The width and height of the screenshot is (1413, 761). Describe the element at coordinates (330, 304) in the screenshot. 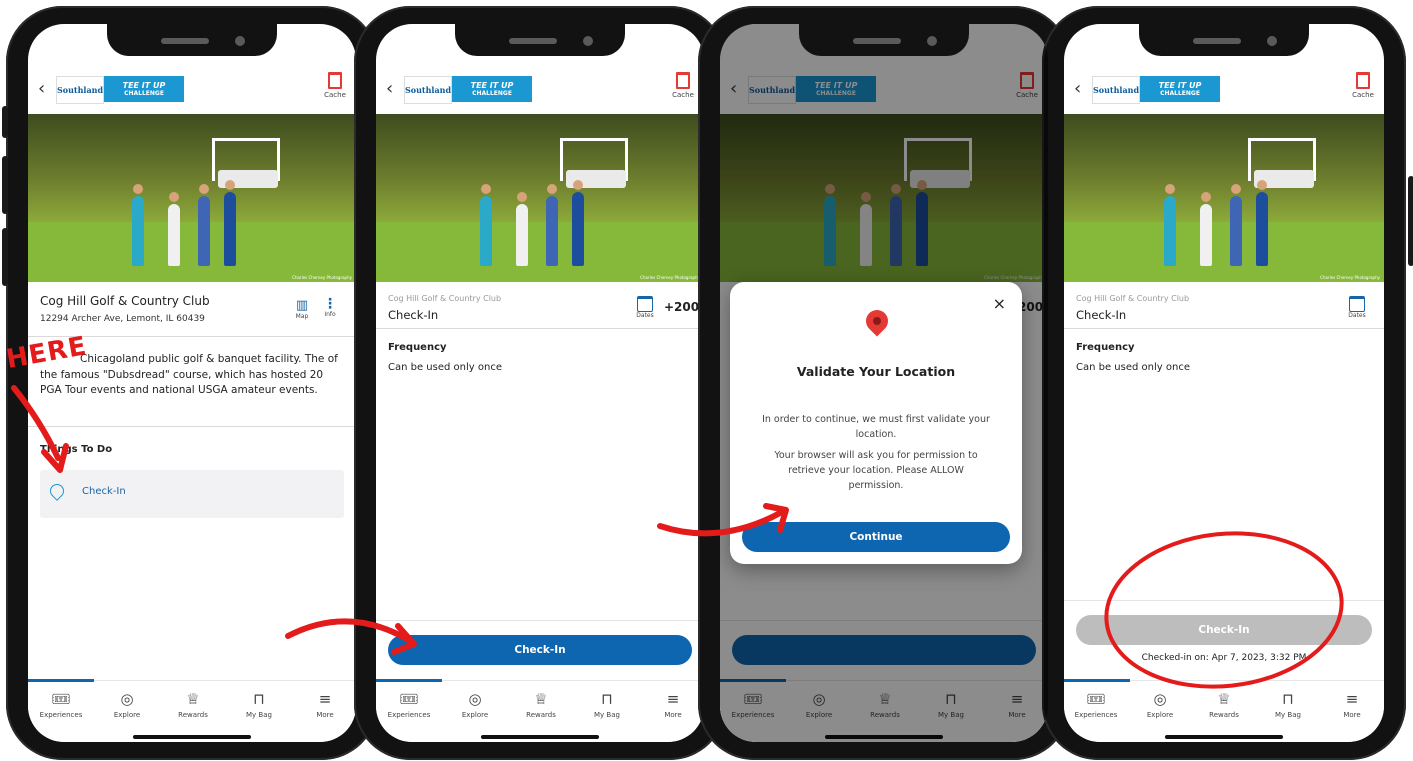

I see `kebab-icon: ⋮` at that location.